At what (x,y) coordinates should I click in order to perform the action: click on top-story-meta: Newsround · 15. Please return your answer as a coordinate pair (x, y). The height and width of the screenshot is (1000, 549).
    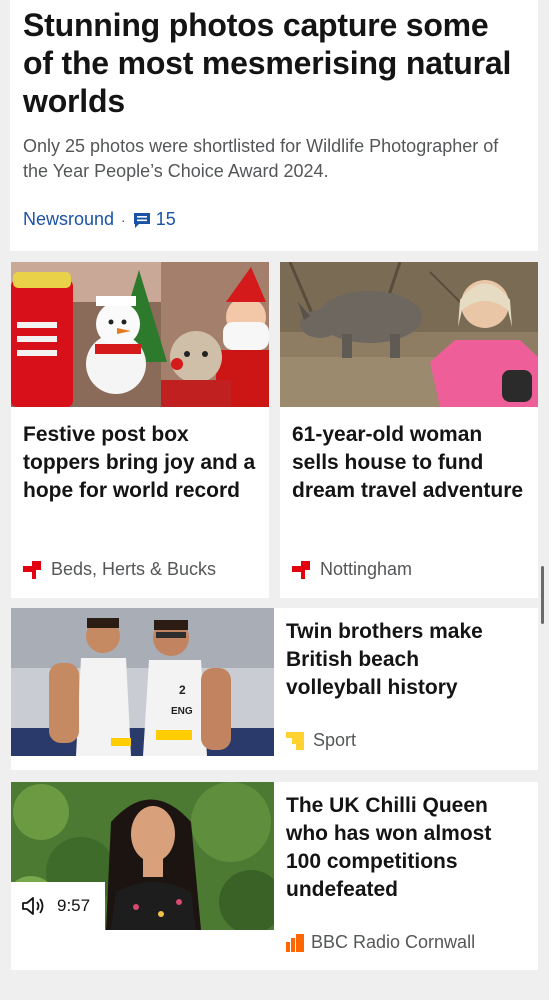
    Looking at the image, I should click on (99, 219).